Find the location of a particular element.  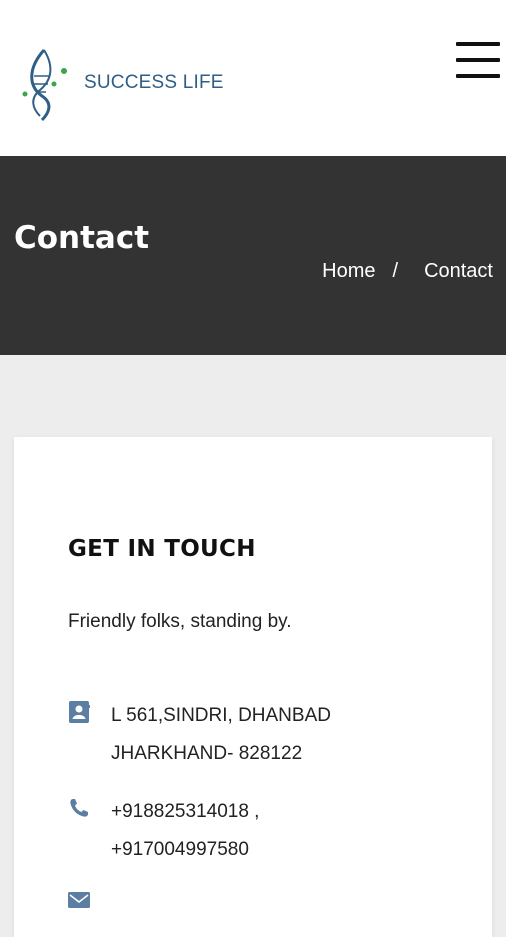

brand-logo: SUCCESS LIFE is located at coordinates (120, 84).